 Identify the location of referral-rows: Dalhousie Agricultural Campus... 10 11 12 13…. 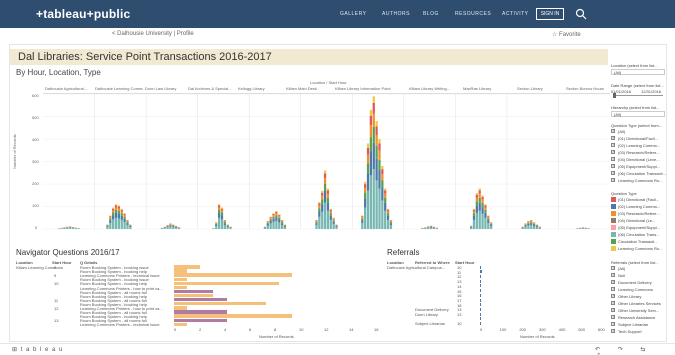
(496, 296).